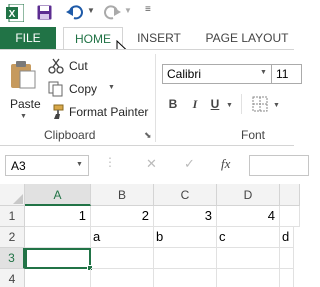  Describe the element at coordinates (122, 278) in the screenshot. I see `cell-b4` at that location.